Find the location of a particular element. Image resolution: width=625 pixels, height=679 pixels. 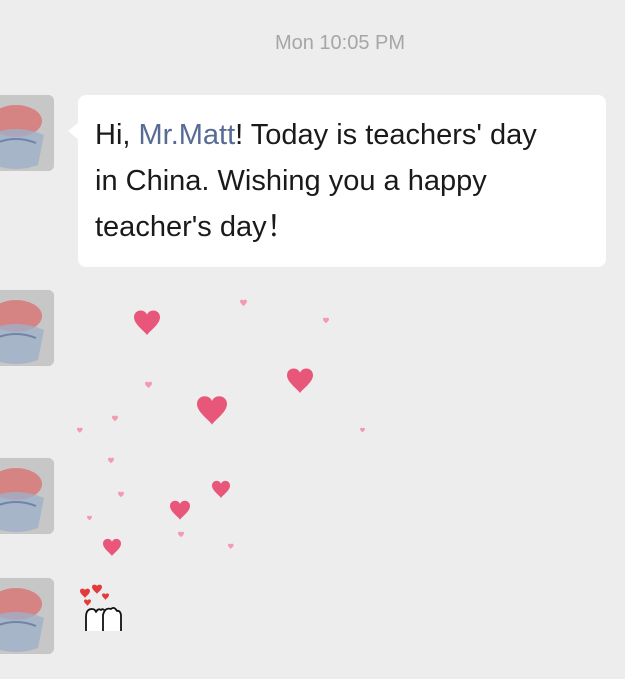

greeting-text: Hi, is located at coordinates (117, 135).